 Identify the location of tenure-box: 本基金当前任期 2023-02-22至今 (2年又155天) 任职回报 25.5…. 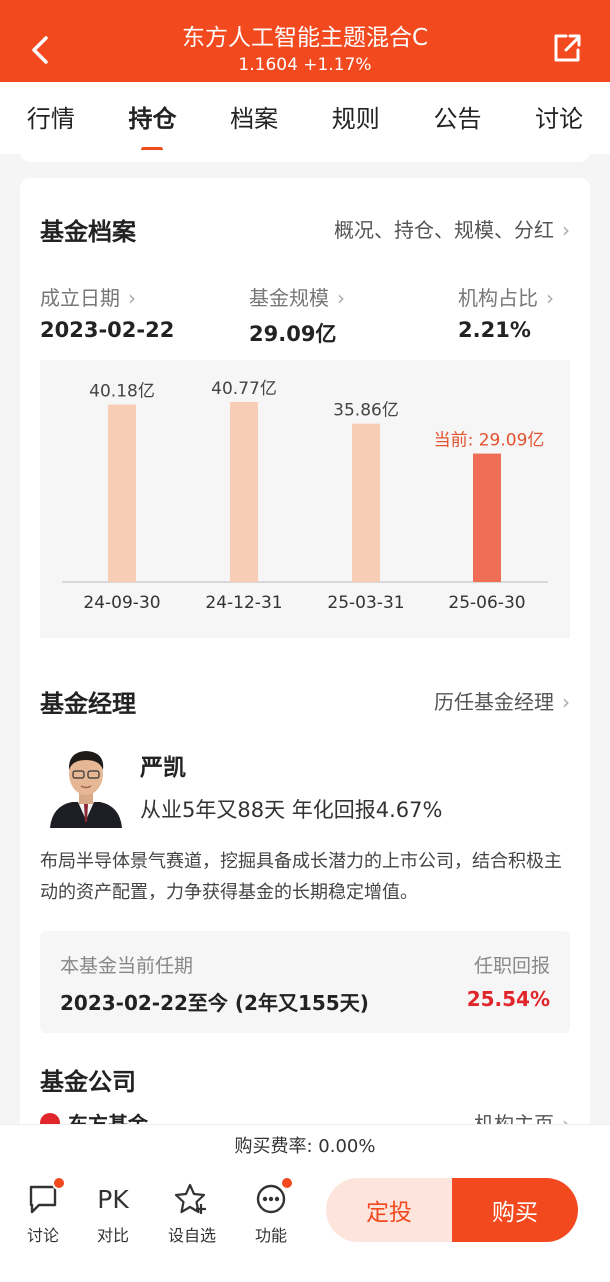
(305, 982).